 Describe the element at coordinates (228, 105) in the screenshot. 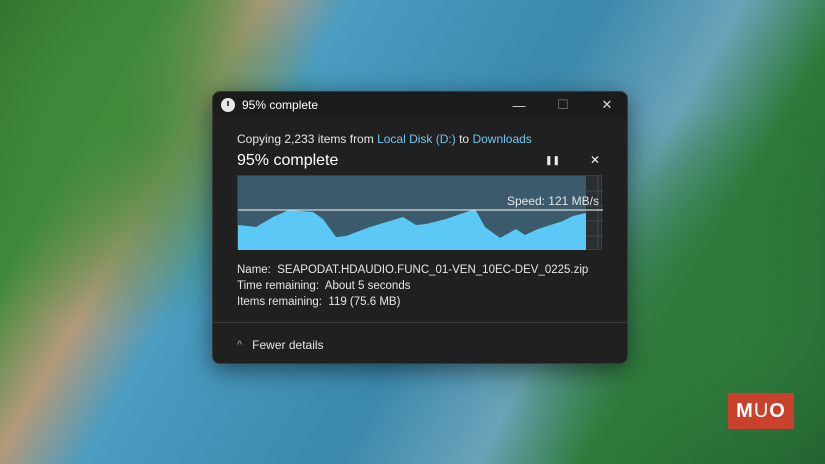

I see `clock-icon` at that location.